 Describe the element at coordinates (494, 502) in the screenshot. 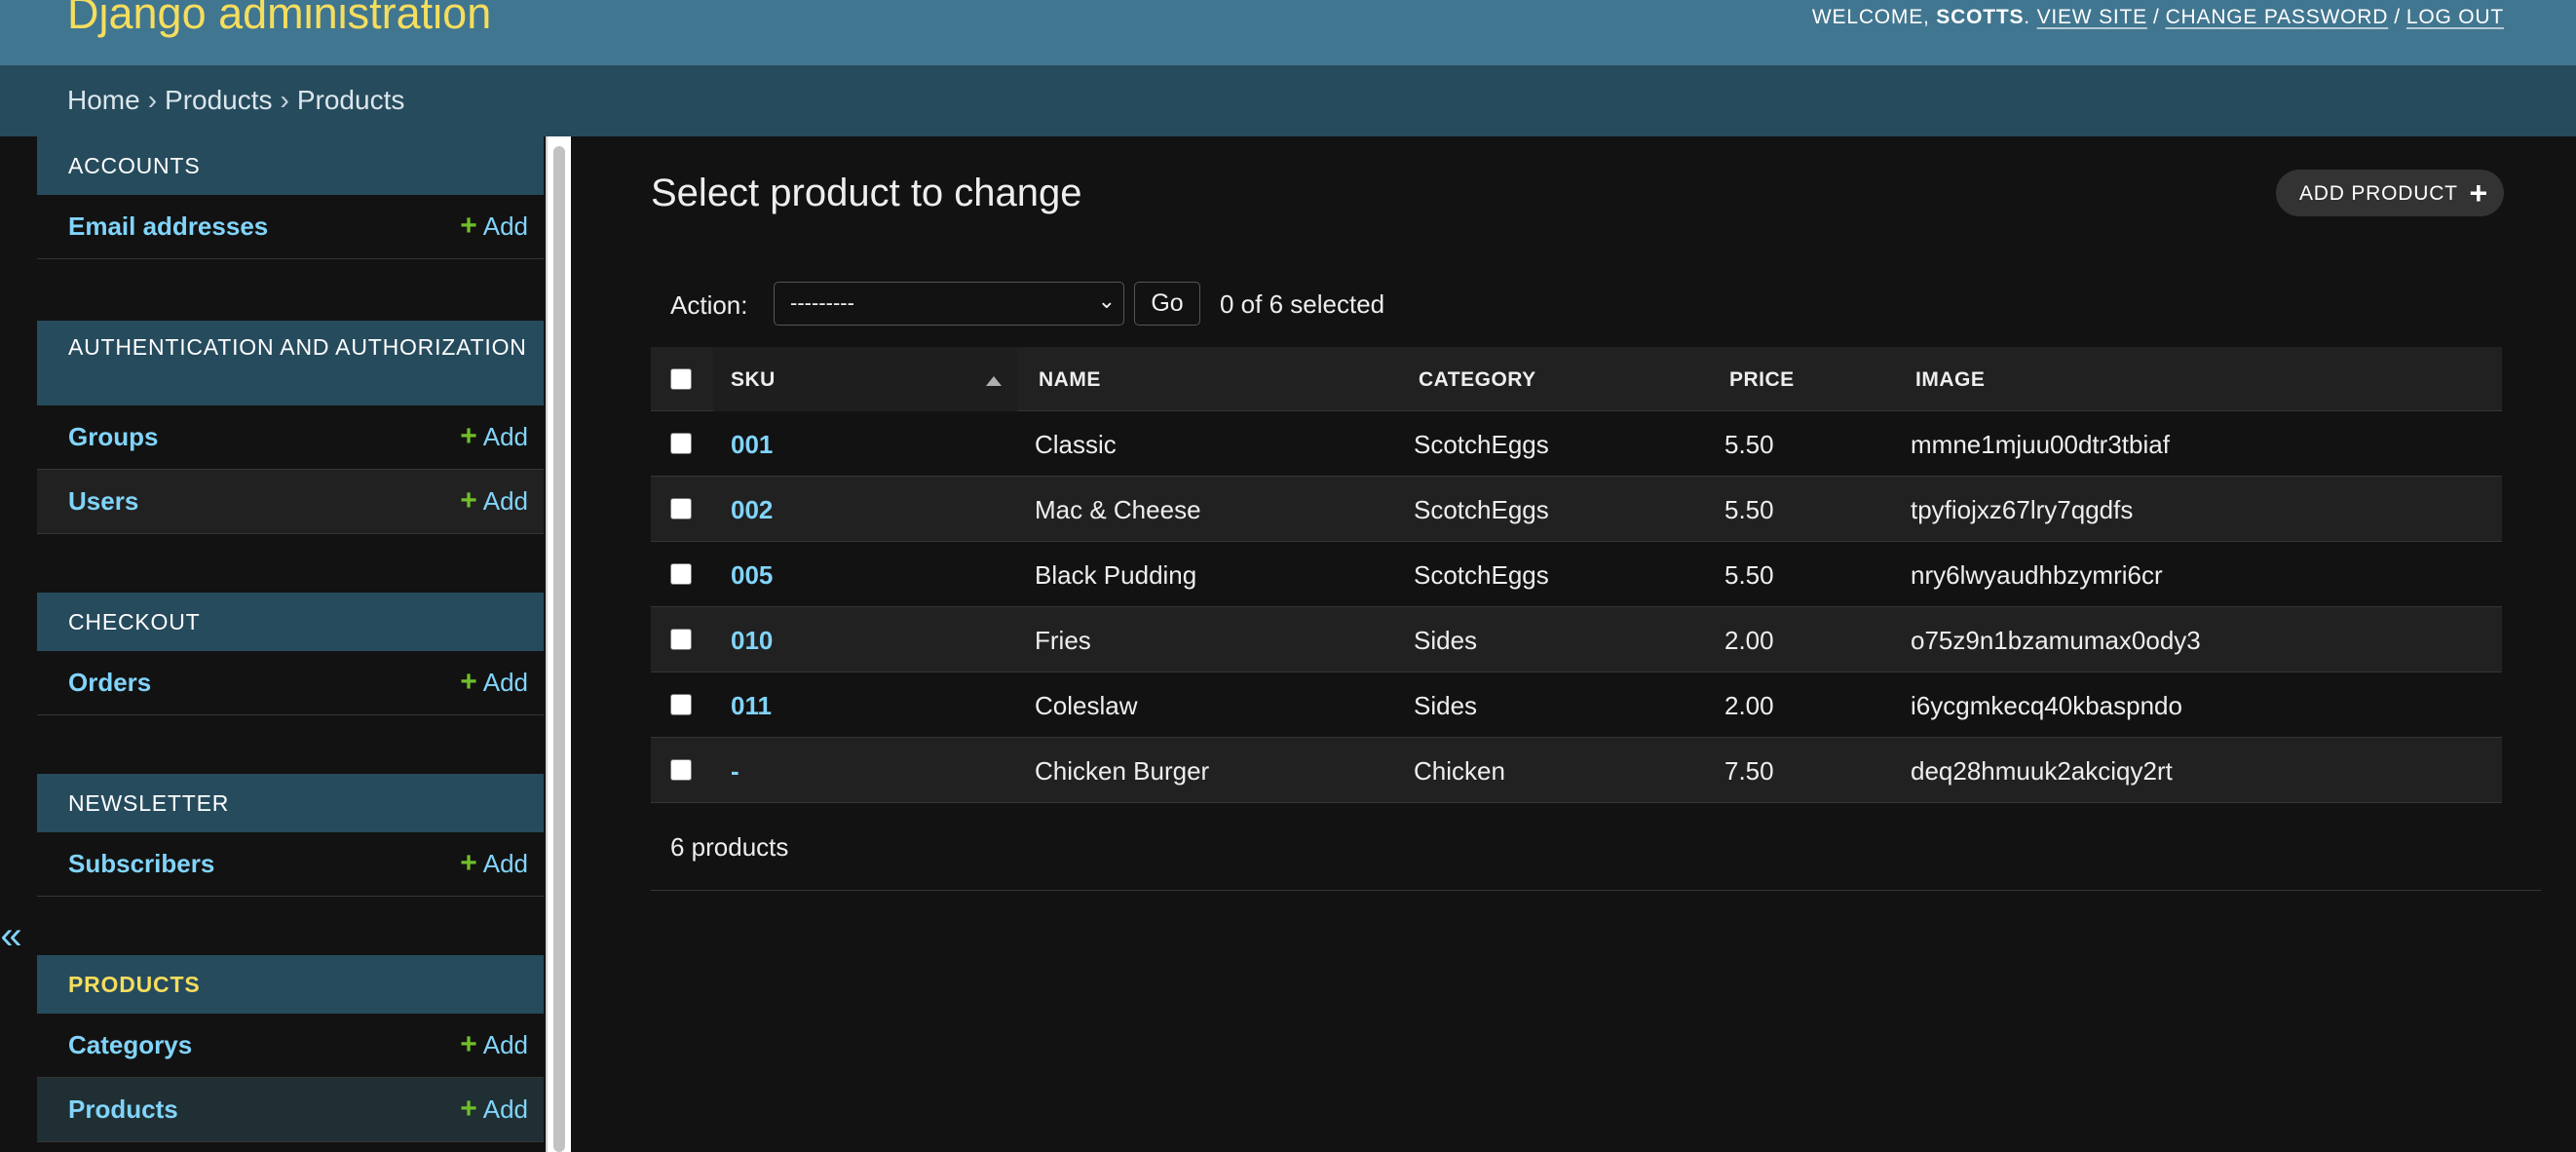

I see `add-user-link: + Add` at that location.